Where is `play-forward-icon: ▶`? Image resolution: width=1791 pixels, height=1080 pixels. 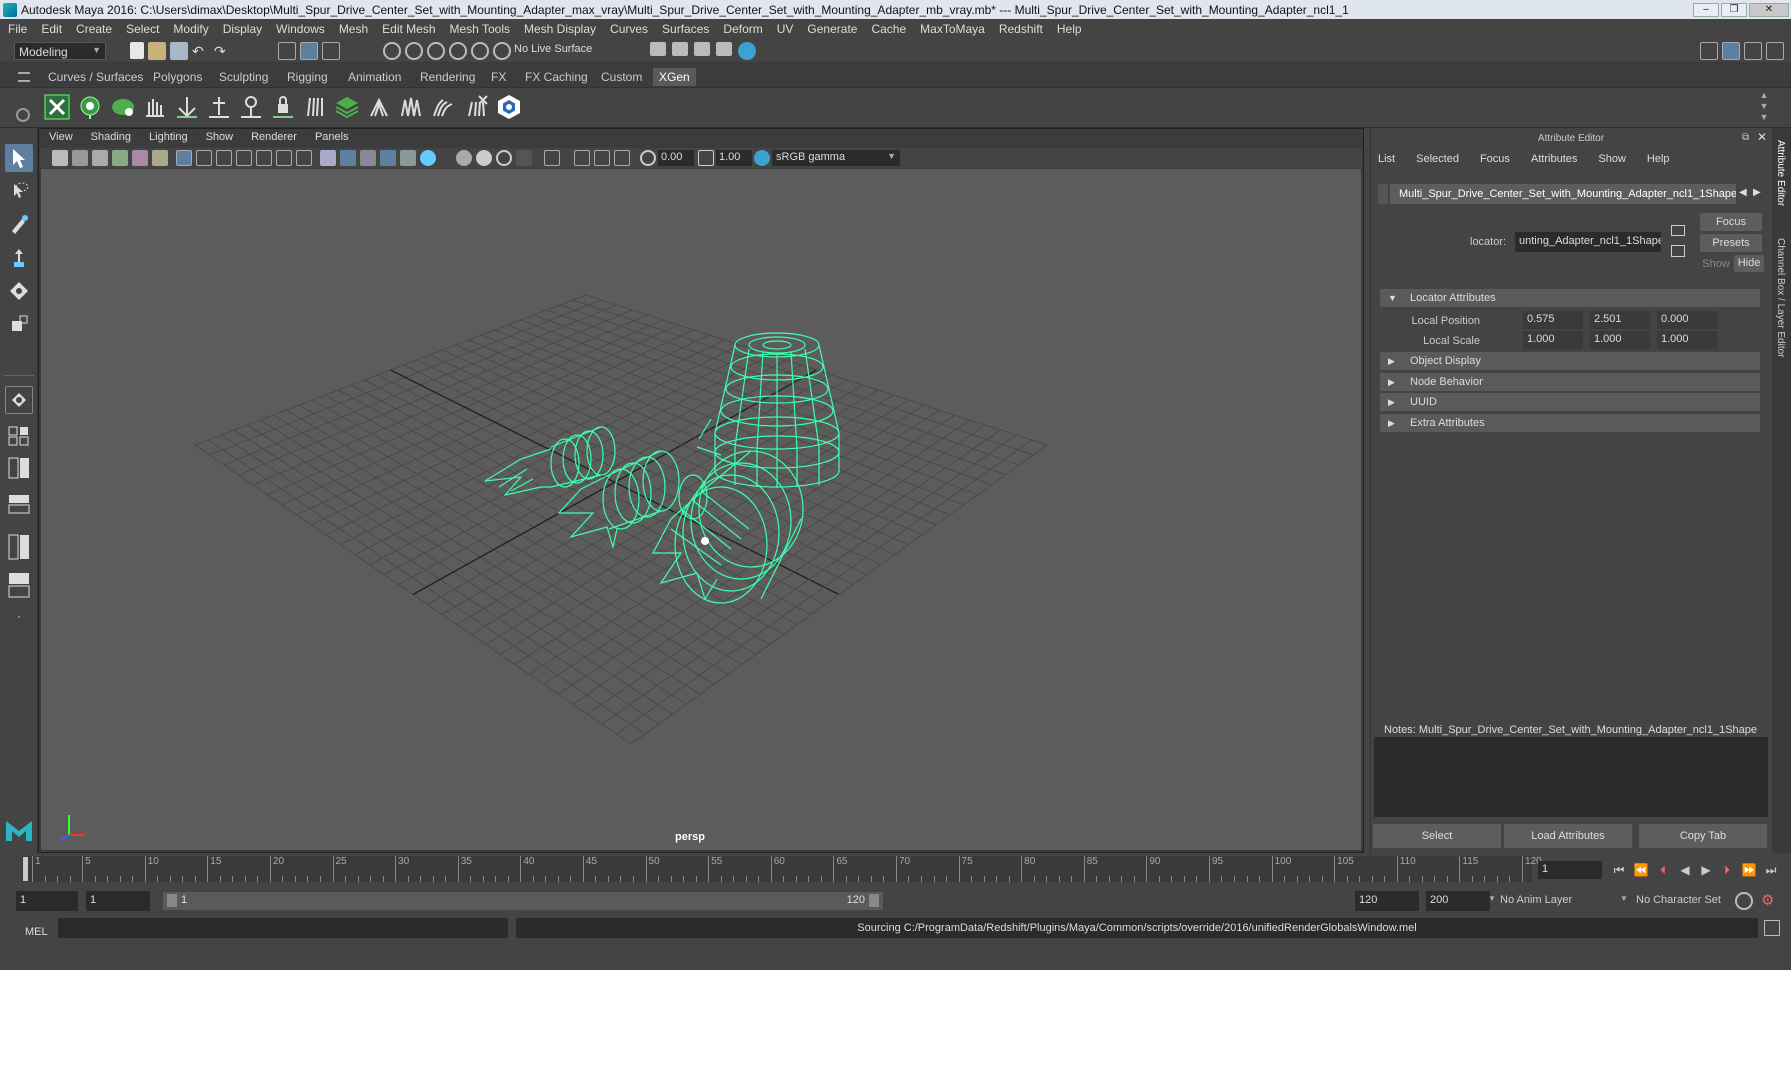
play-forward-icon: ▶ is located at coordinates (1706, 870).